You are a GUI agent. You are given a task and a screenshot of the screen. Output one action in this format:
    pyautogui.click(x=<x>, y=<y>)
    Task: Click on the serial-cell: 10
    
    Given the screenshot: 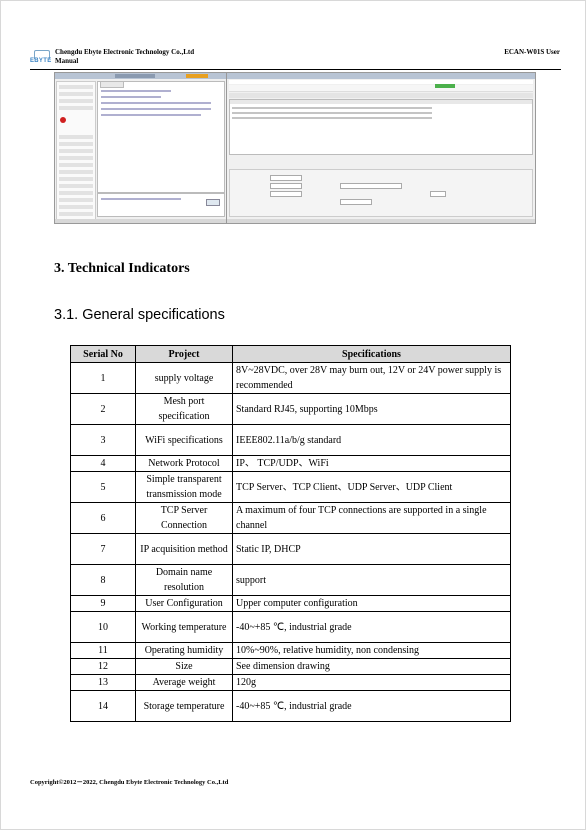 What is the action you would take?
    pyautogui.click(x=103, y=627)
    